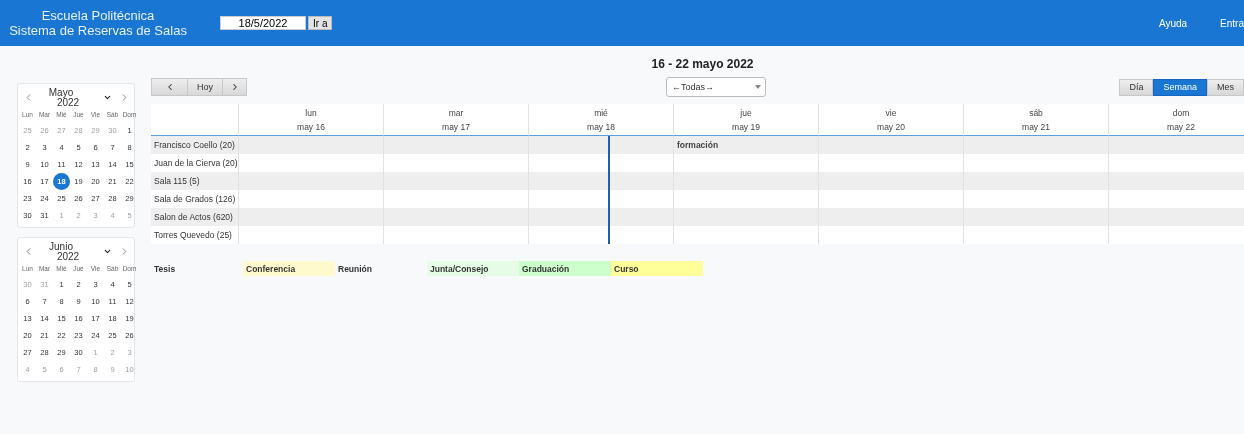  I want to click on weekday-label: sáb, so click(1036, 113).